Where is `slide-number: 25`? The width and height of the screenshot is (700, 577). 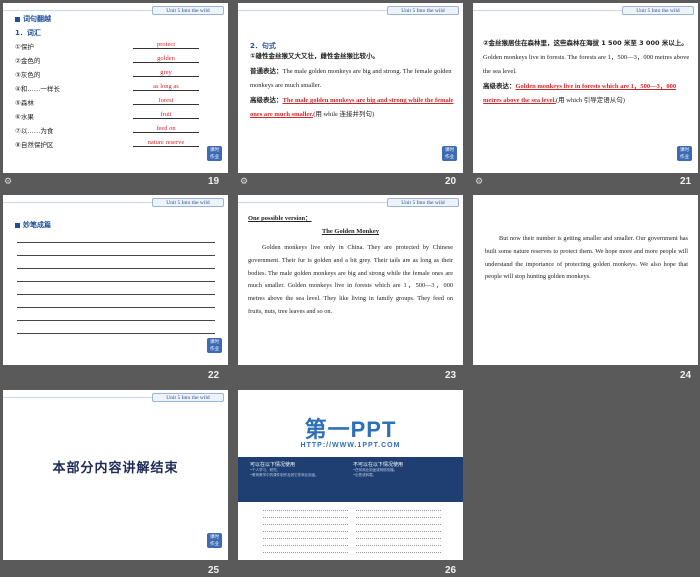
slide-number: 25 is located at coordinates (214, 570).